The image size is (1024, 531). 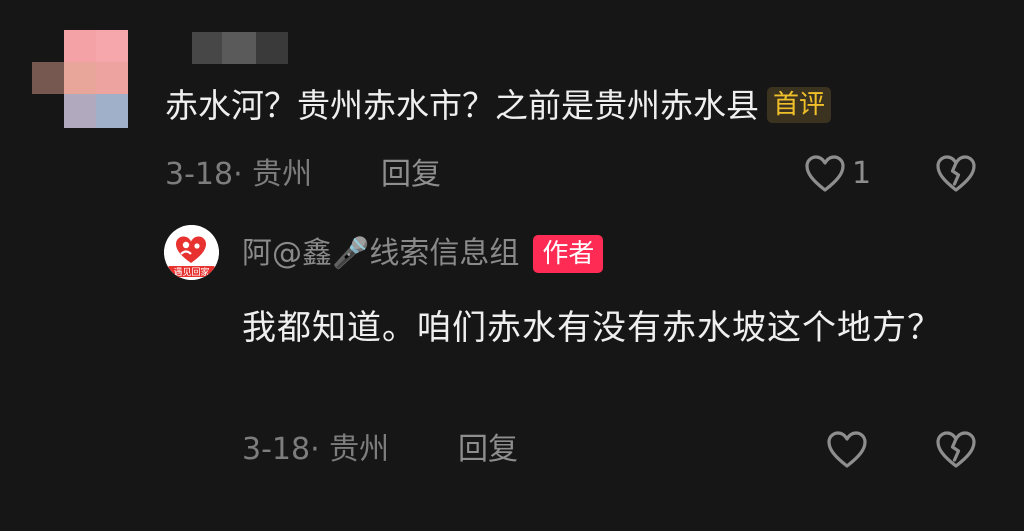 I want to click on reply-button: 回复, so click(x=411, y=175).